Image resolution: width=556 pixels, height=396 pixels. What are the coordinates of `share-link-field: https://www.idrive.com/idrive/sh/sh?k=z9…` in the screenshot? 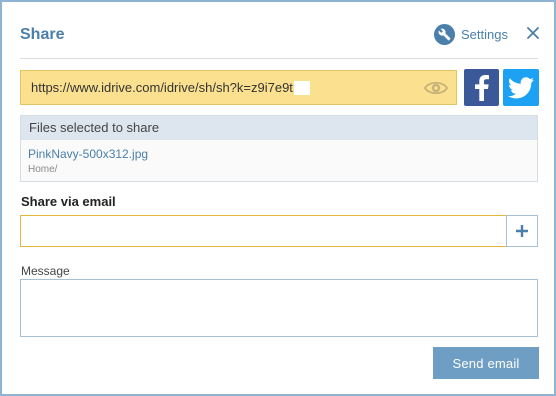 It's located at (238, 87).